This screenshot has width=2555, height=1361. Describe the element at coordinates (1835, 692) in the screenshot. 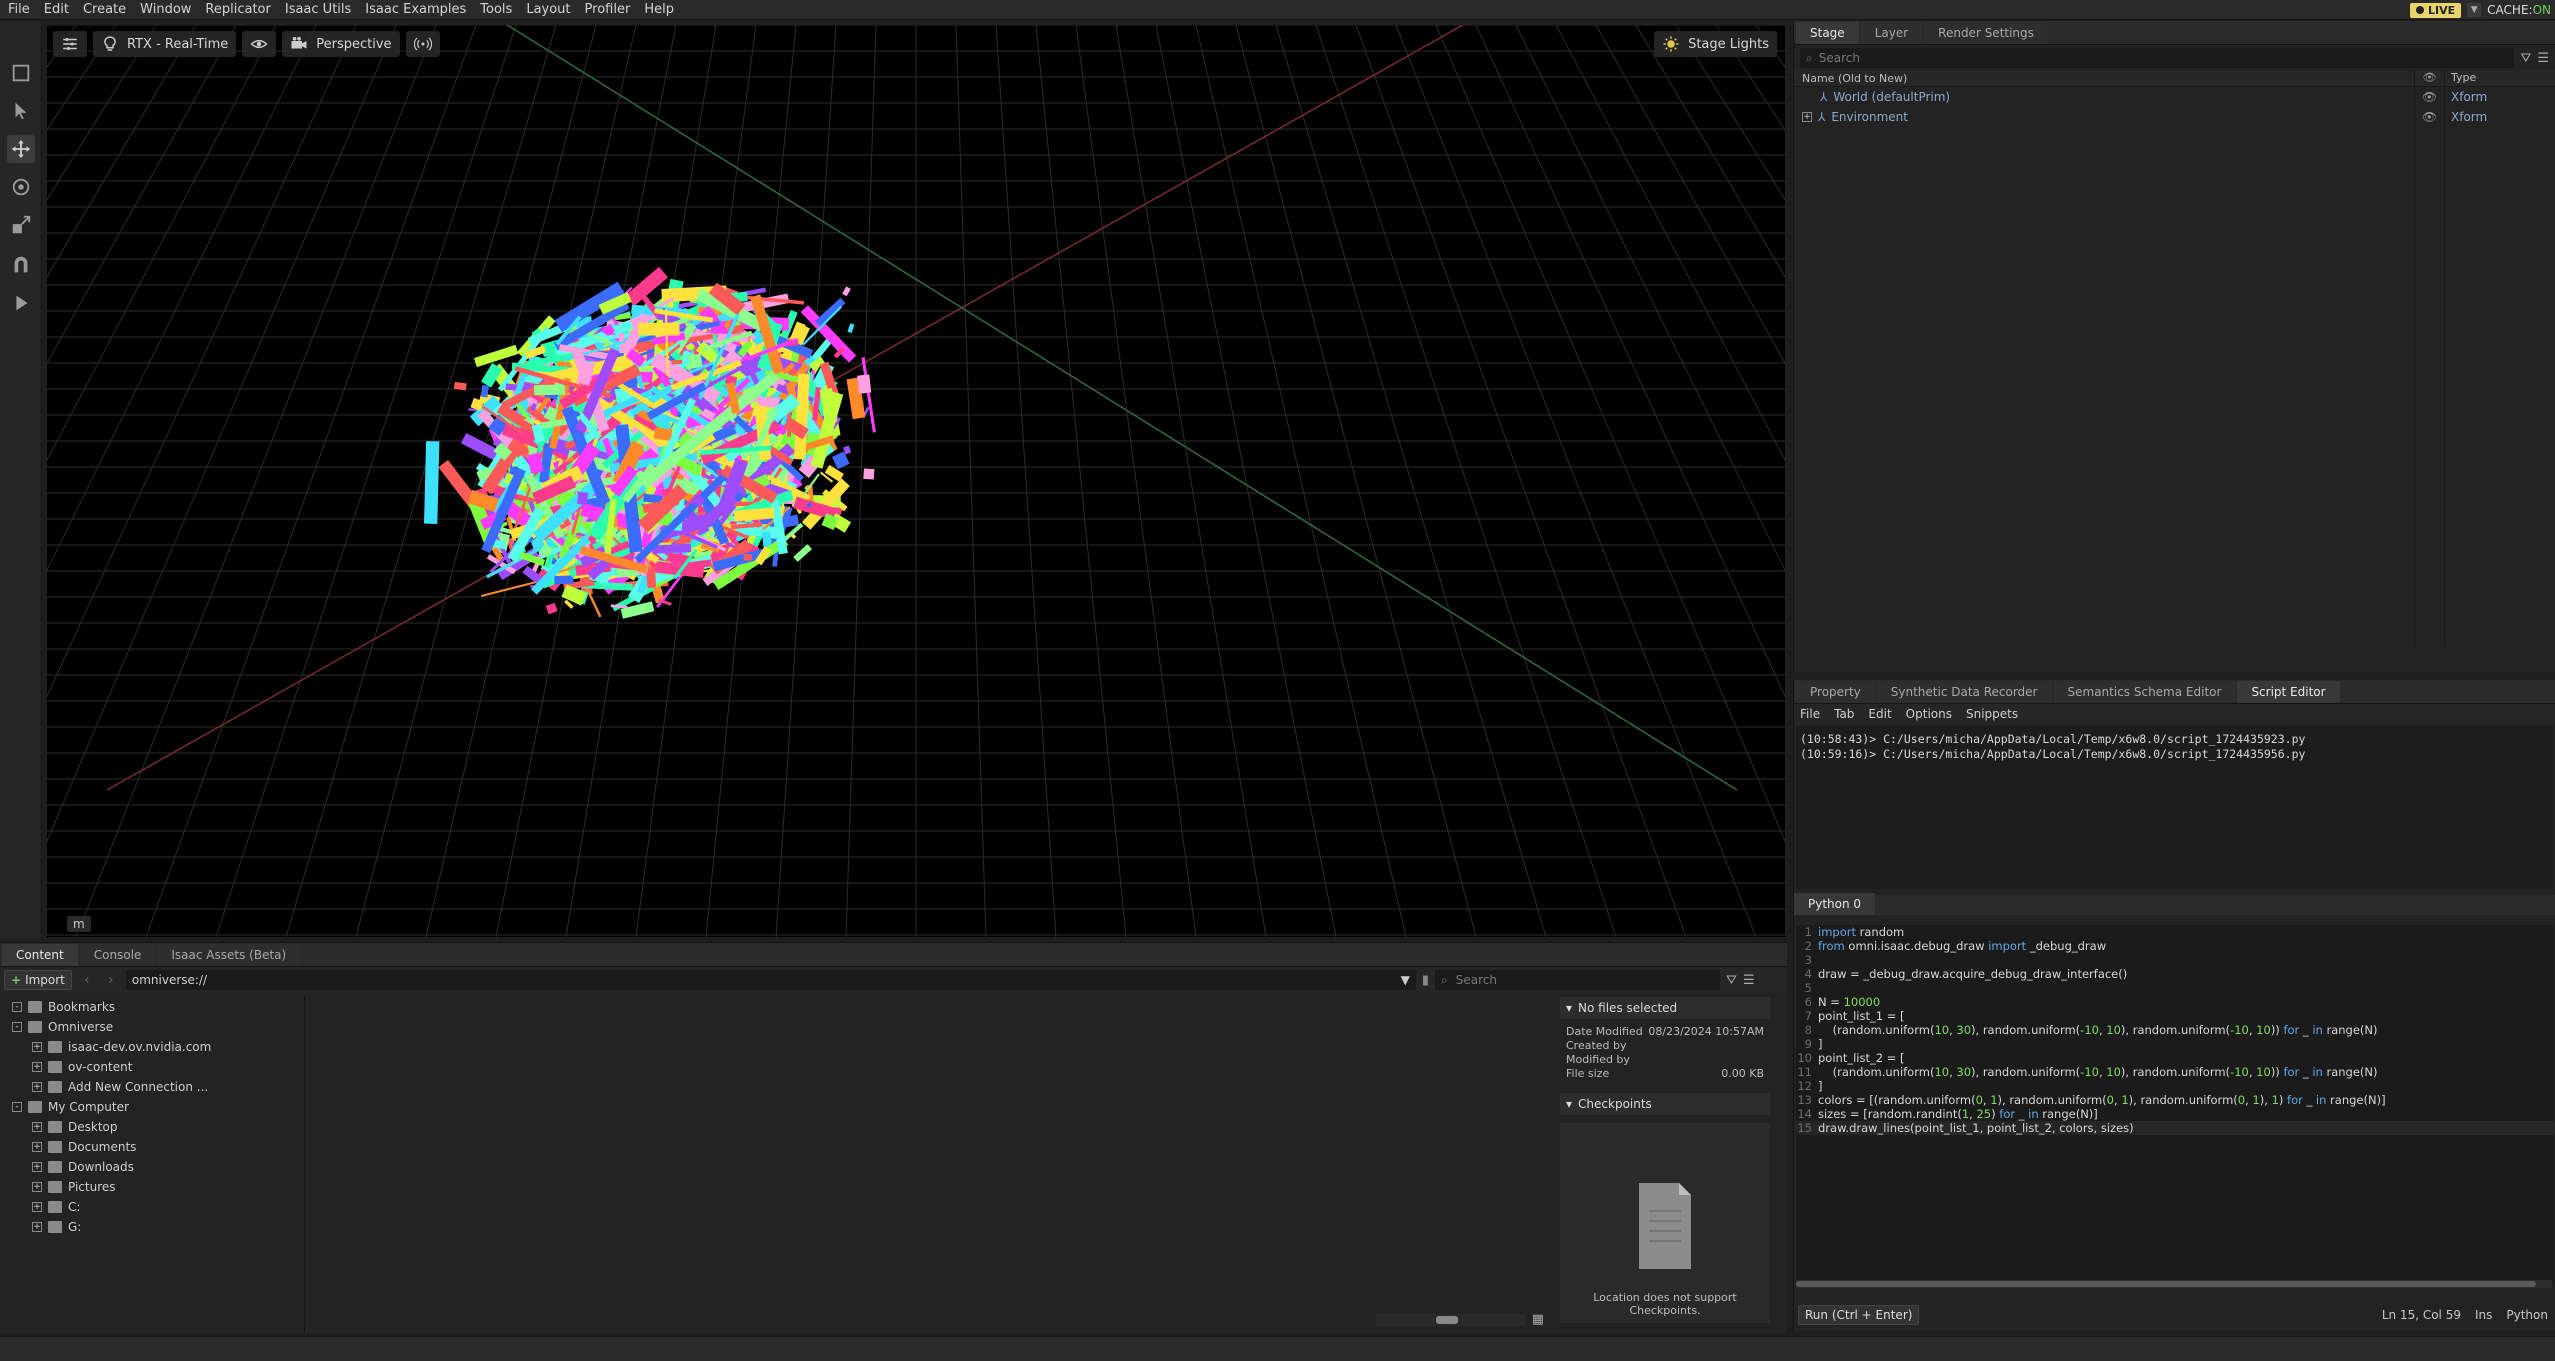

I see `tab-property: Property` at that location.